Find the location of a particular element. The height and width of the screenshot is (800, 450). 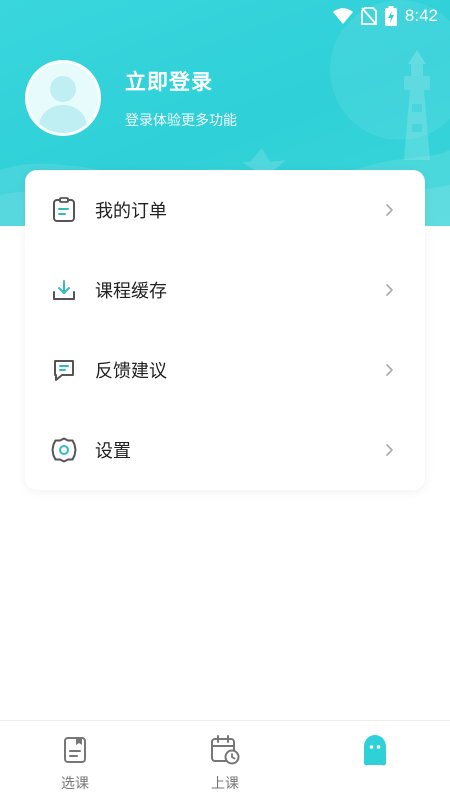

menu-item-label: 反馈建议 is located at coordinates (131, 371).